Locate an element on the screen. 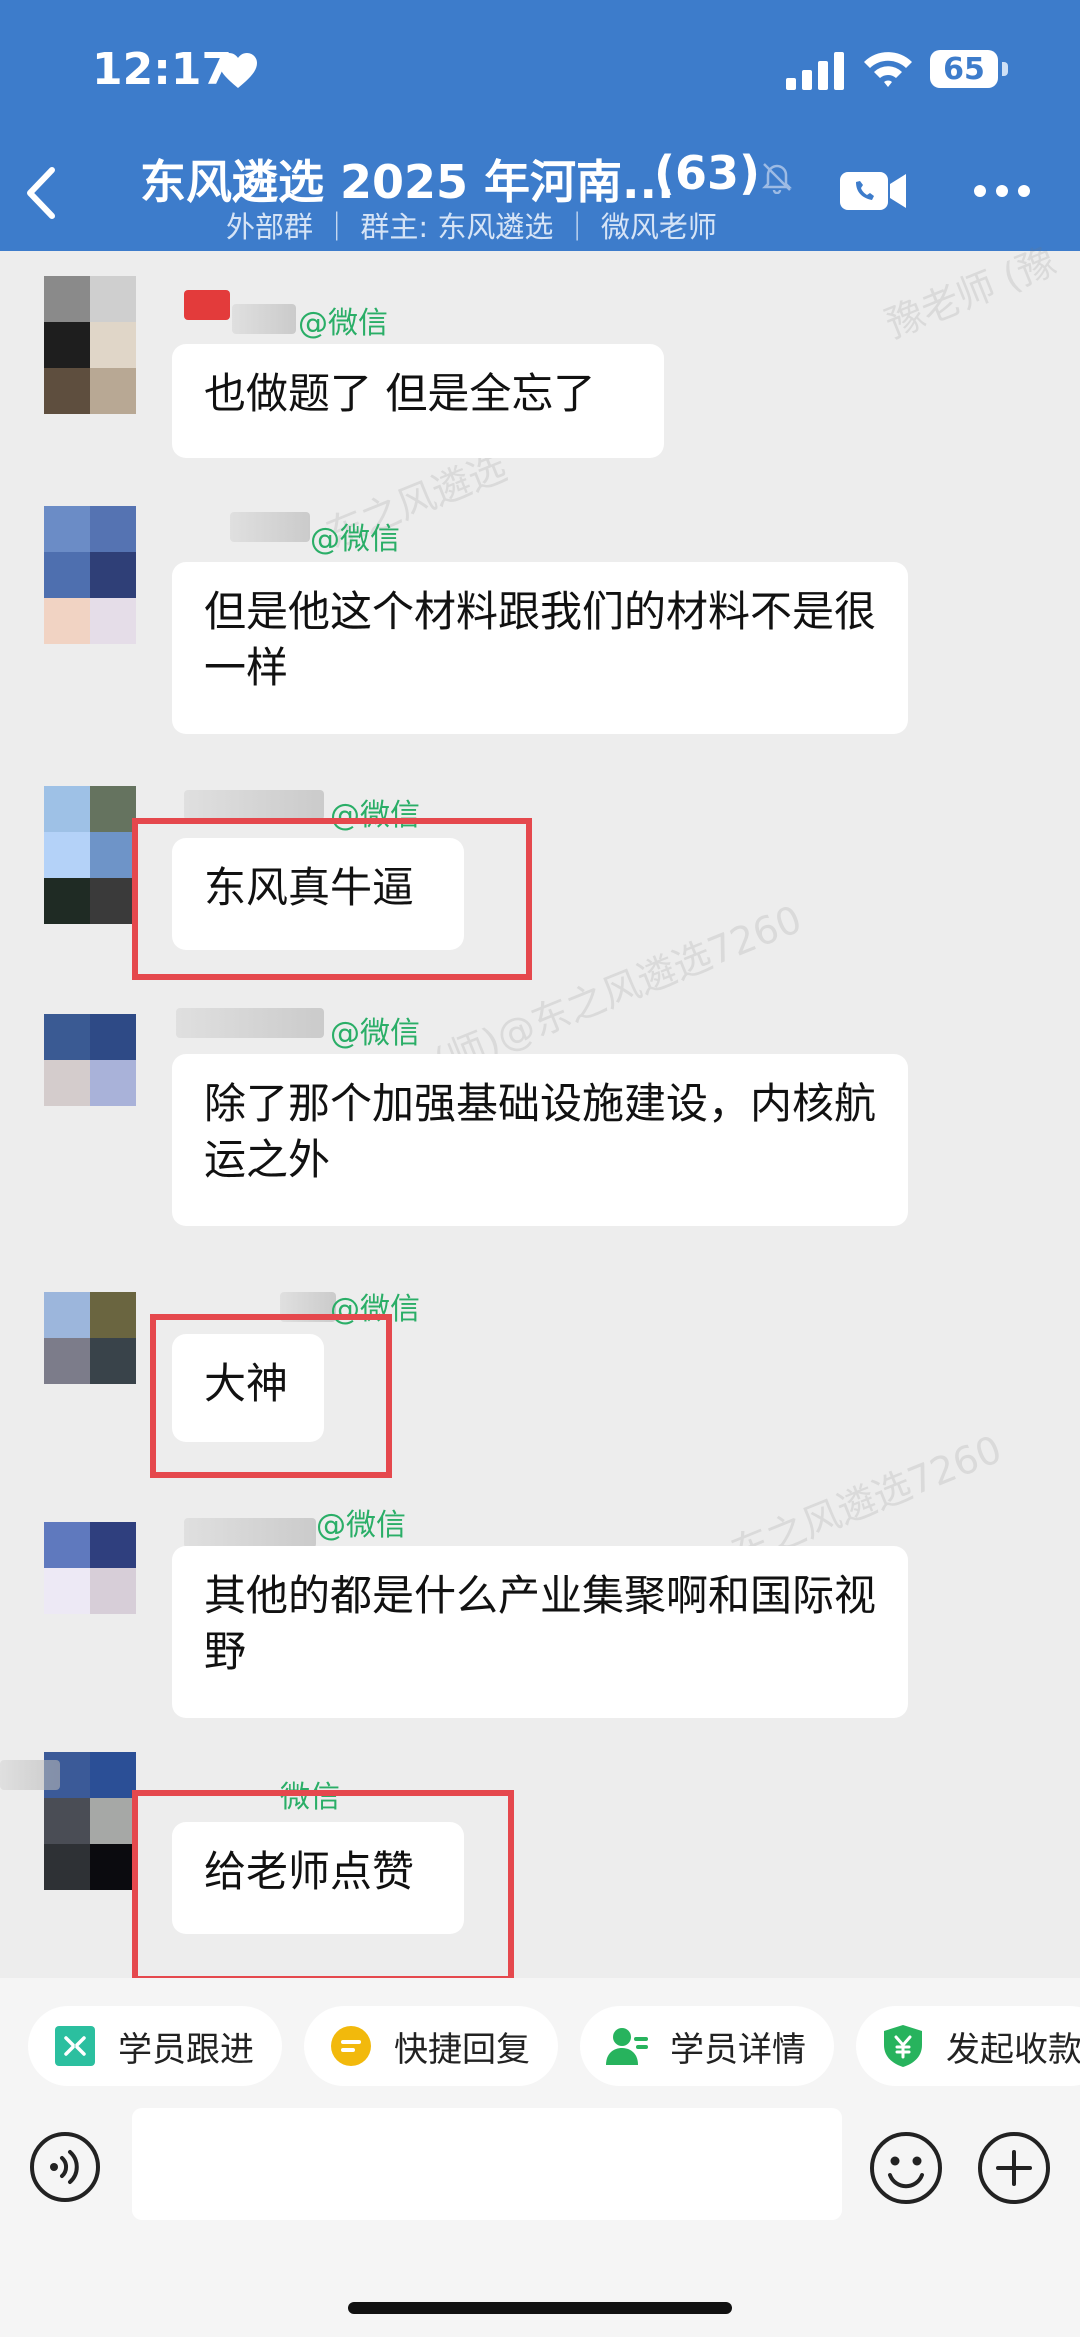  quick-action-student-followup: 学员跟进 is located at coordinates (155, 2046).